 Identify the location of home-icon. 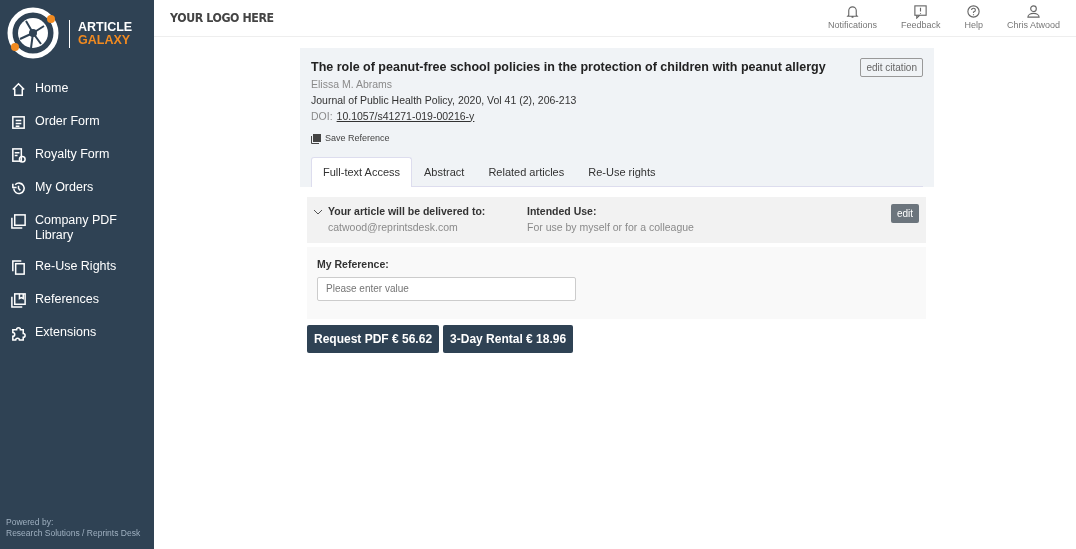
(18, 89).